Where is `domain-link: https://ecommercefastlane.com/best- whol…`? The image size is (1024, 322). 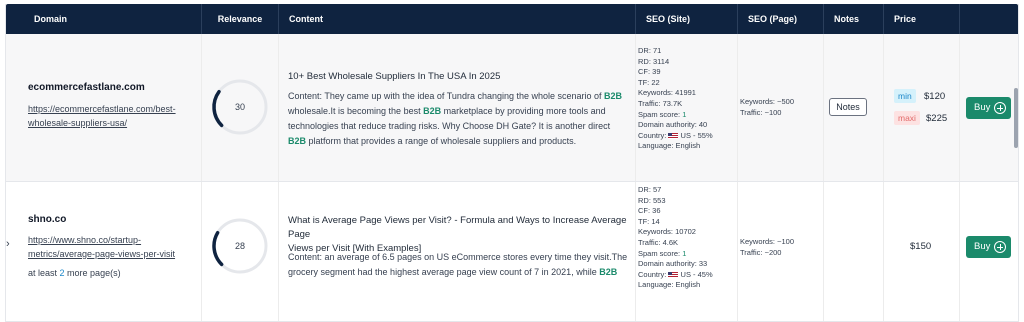 domain-link: https://ecommercefastlane.com/best- whol… is located at coordinates (108, 116).